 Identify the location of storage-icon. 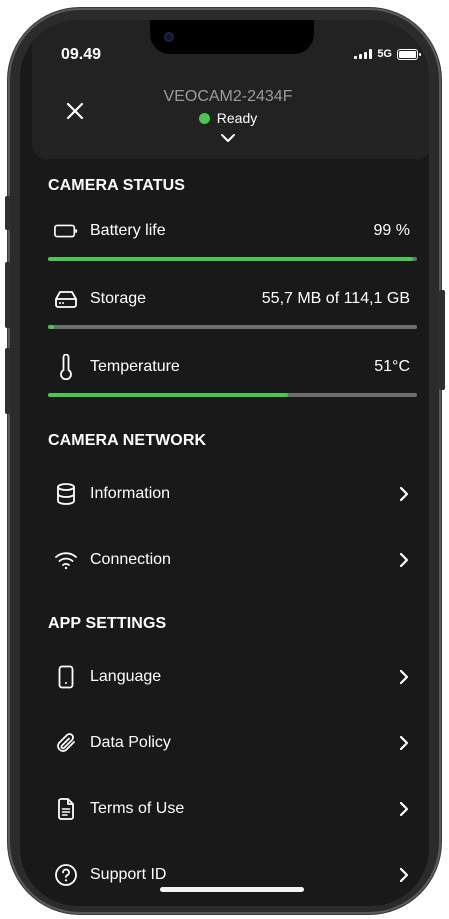
(66, 299).